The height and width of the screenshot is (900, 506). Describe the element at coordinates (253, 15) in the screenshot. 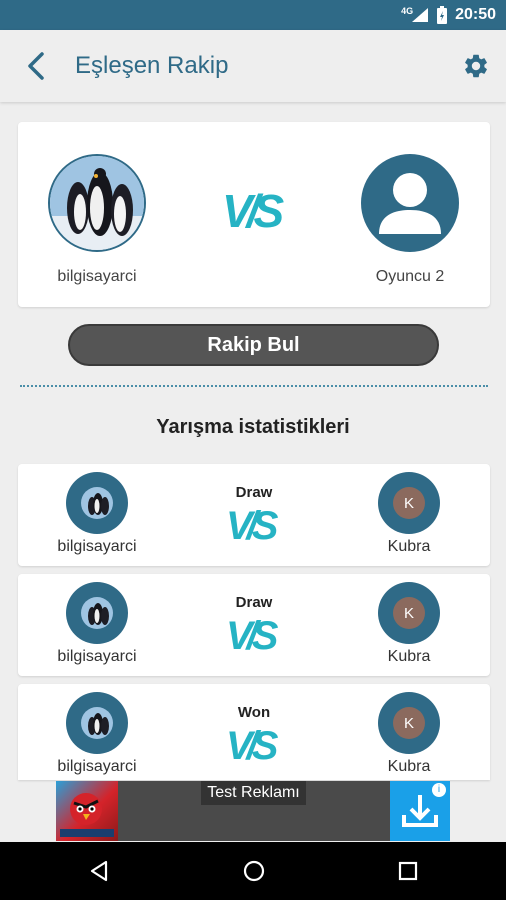

I see `status-bar: 4G 20:50` at that location.